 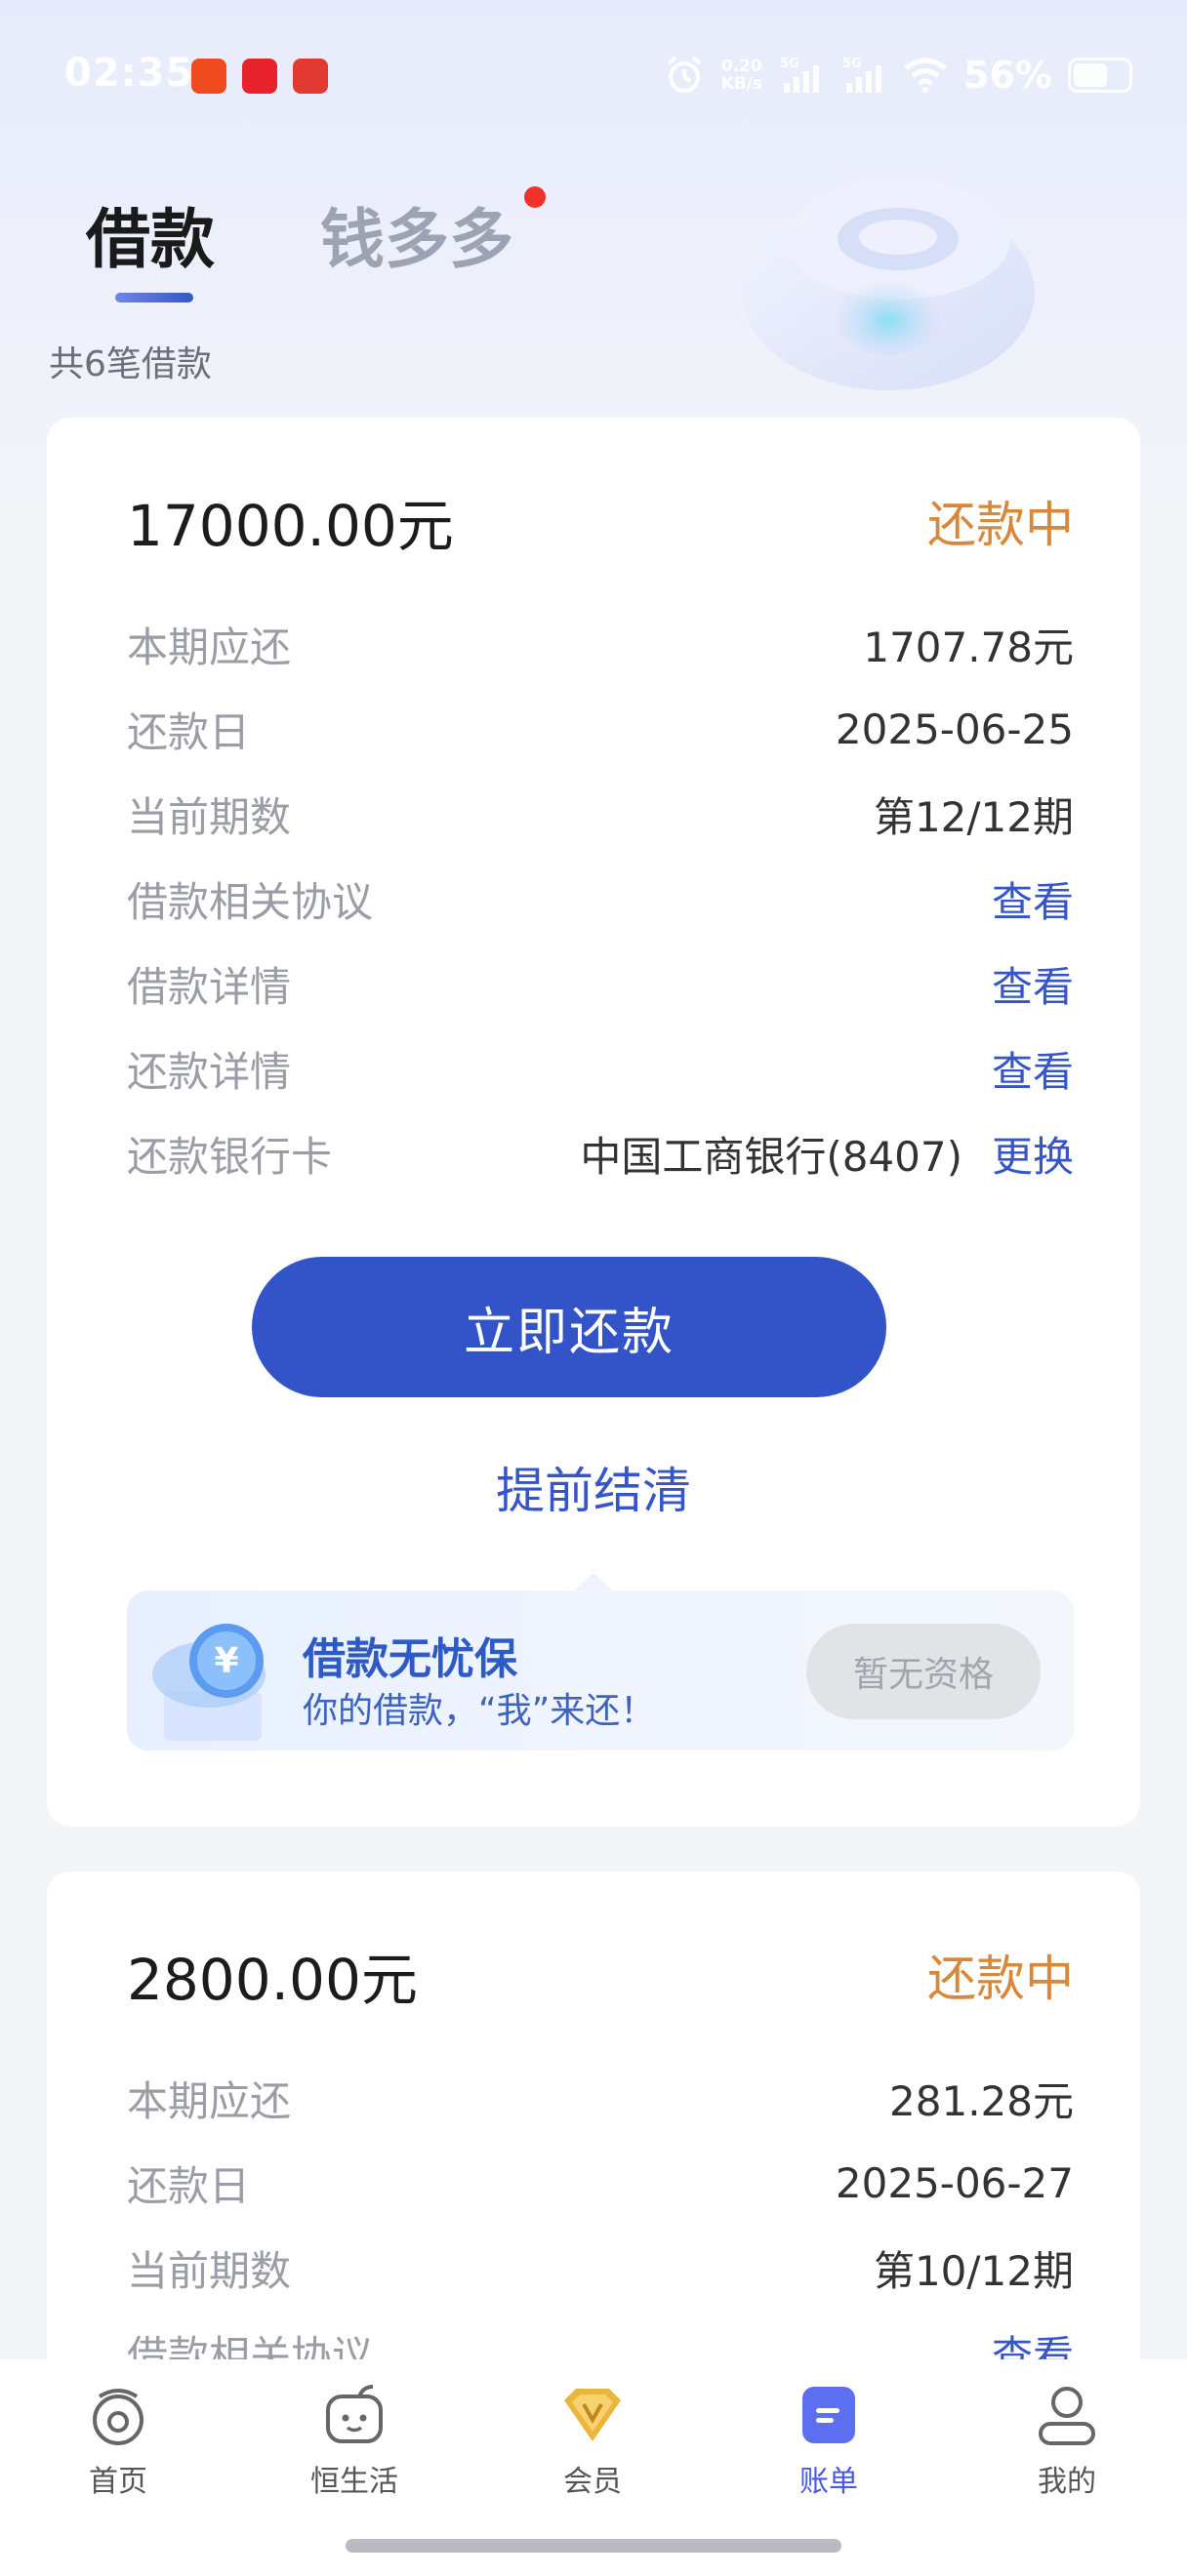 I want to click on profile-icon, so click(x=1067, y=2416).